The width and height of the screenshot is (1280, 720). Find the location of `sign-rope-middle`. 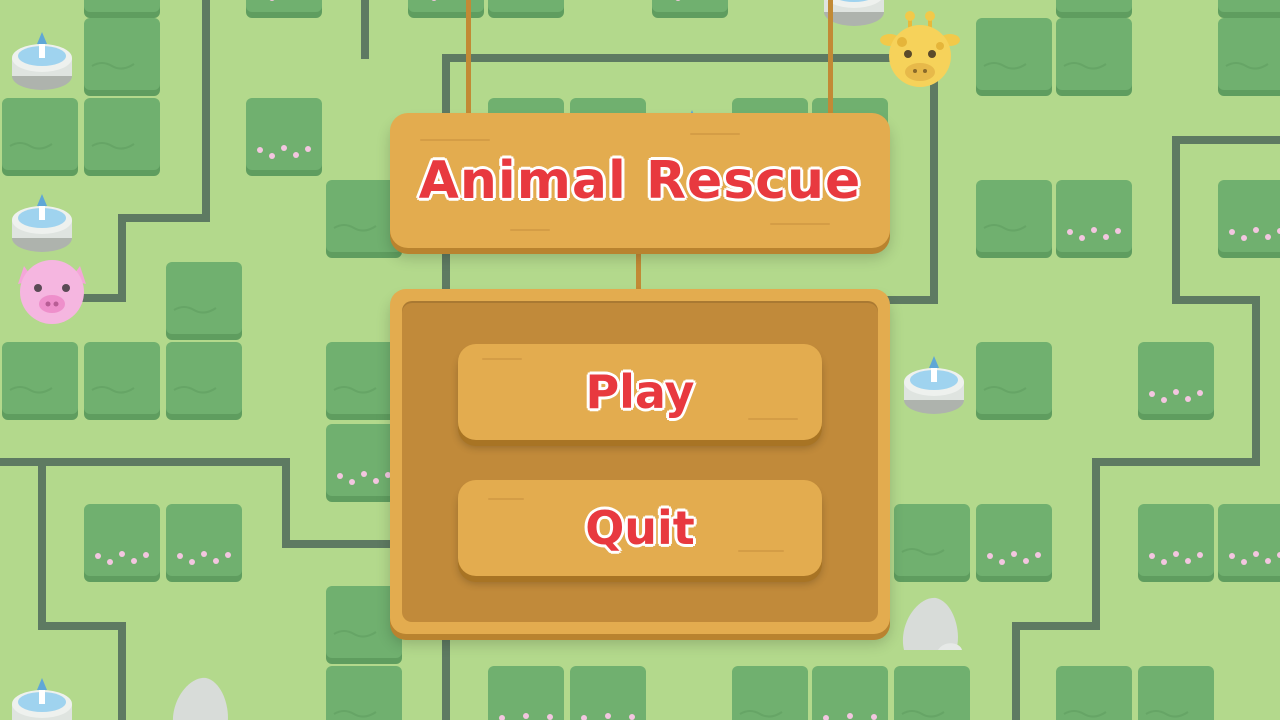

sign-rope-middle is located at coordinates (638, 270).